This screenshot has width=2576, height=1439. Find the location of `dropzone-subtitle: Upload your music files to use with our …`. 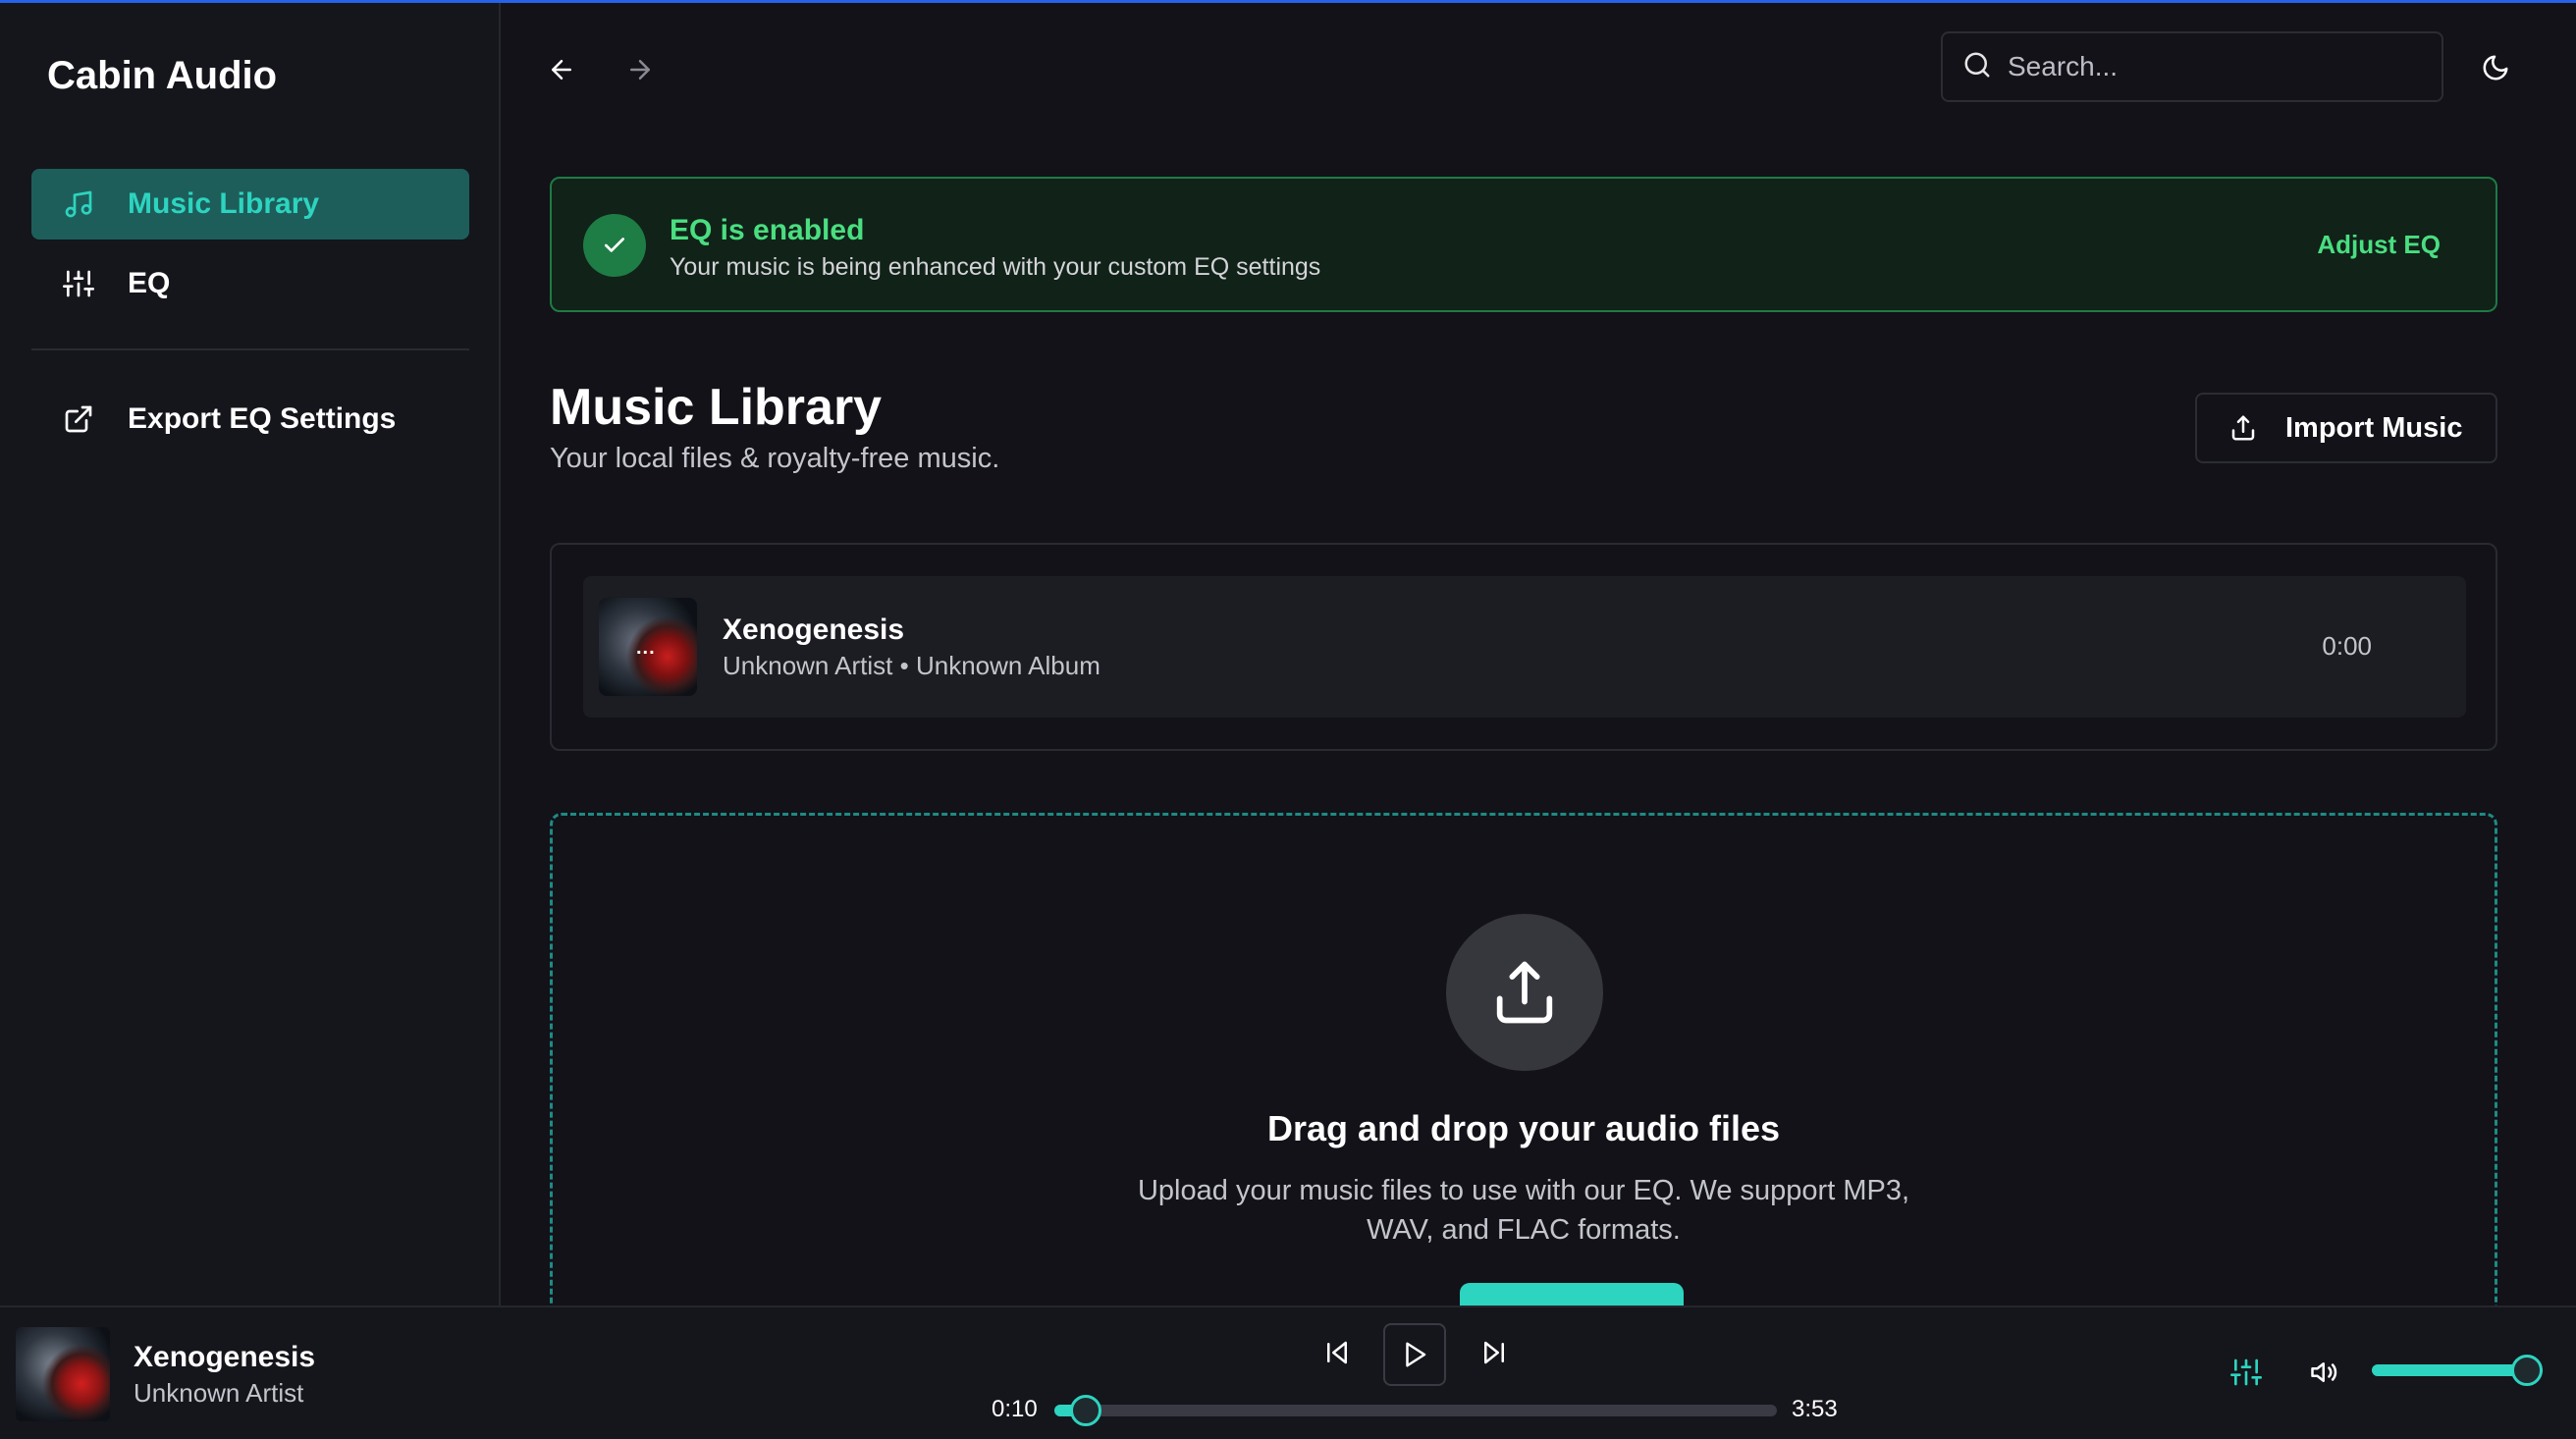

dropzone-subtitle: Upload your music files to use with our … is located at coordinates (1523, 1210).